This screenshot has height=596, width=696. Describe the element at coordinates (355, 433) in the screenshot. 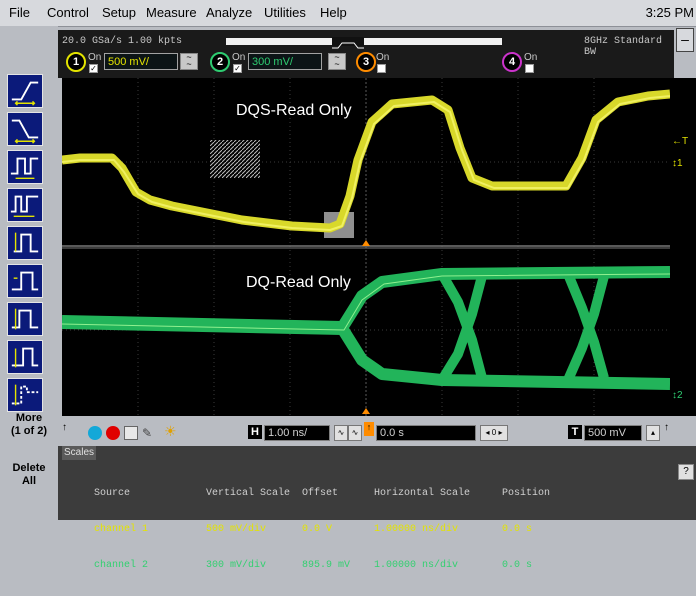

I see `horizontal-increase-button: ∿` at that location.